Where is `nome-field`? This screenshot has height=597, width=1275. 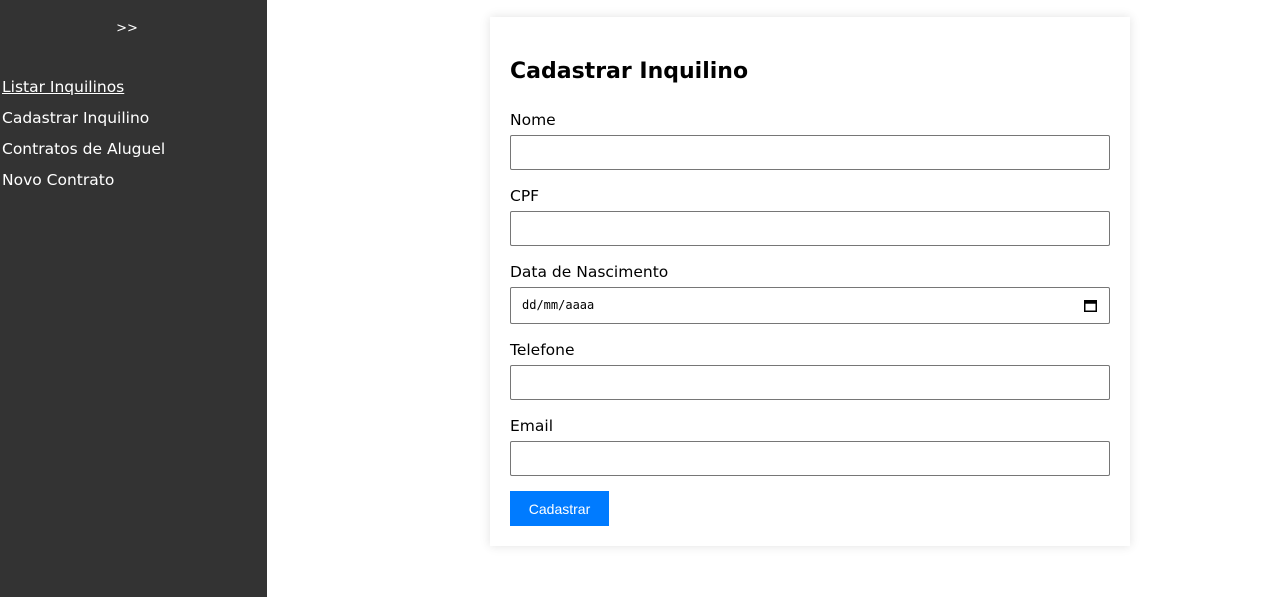 nome-field is located at coordinates (810, 152).